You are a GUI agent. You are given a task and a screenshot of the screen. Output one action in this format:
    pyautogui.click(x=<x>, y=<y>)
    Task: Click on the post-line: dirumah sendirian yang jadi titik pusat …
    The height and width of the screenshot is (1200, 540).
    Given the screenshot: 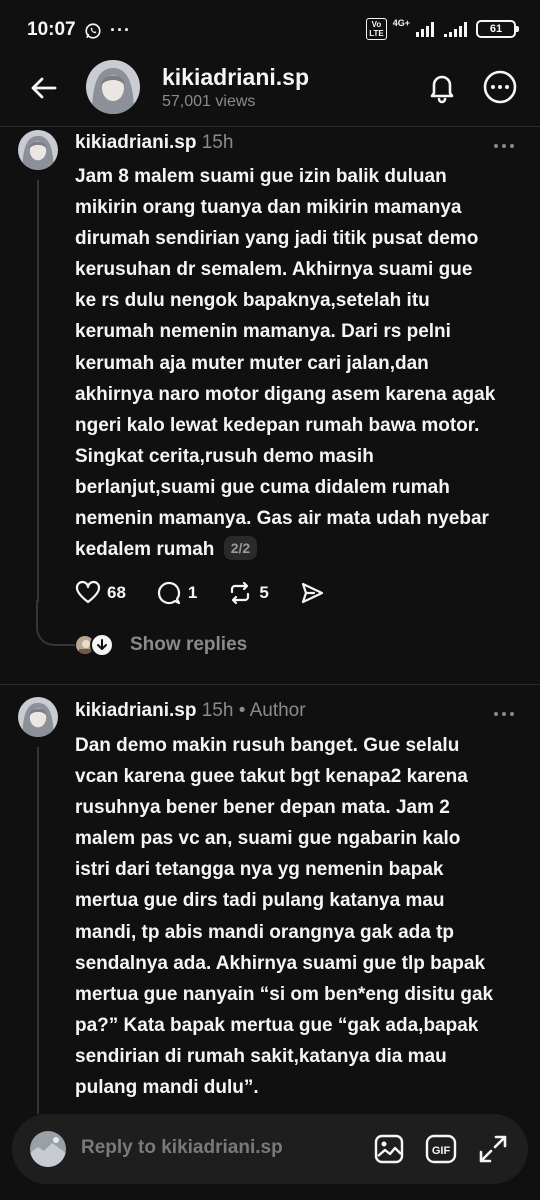 What is the action you would take?
    pyautogui.click(x=277, y=239)
    